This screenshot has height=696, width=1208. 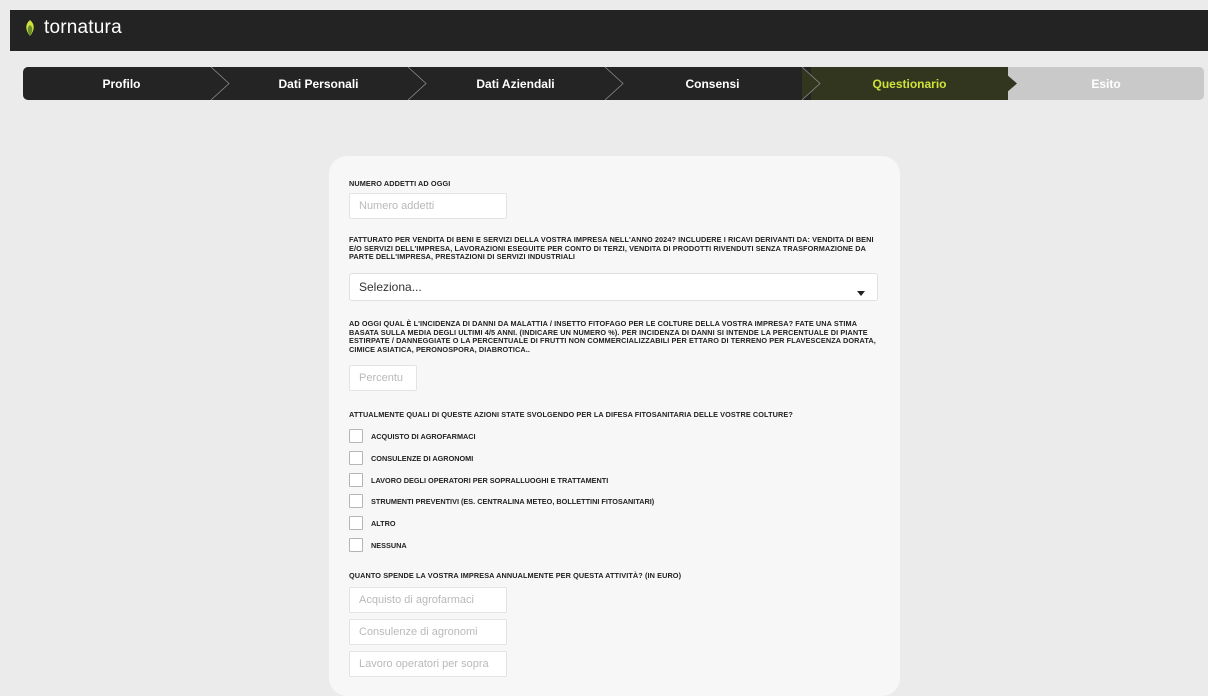 I want to click on action-option: CONSULENZE DI AGRONOMI, so click(x=411, y=458).